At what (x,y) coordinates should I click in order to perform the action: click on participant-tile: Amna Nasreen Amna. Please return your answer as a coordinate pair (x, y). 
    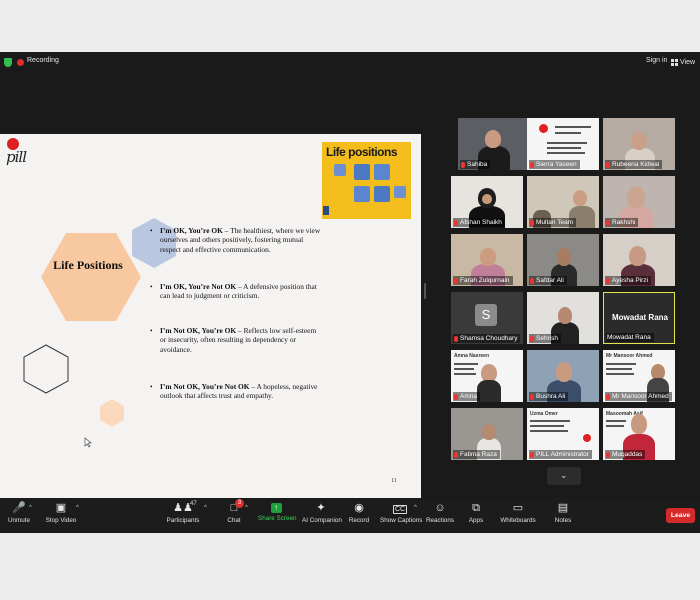
    Looking at the image, I should click on (487, 376).